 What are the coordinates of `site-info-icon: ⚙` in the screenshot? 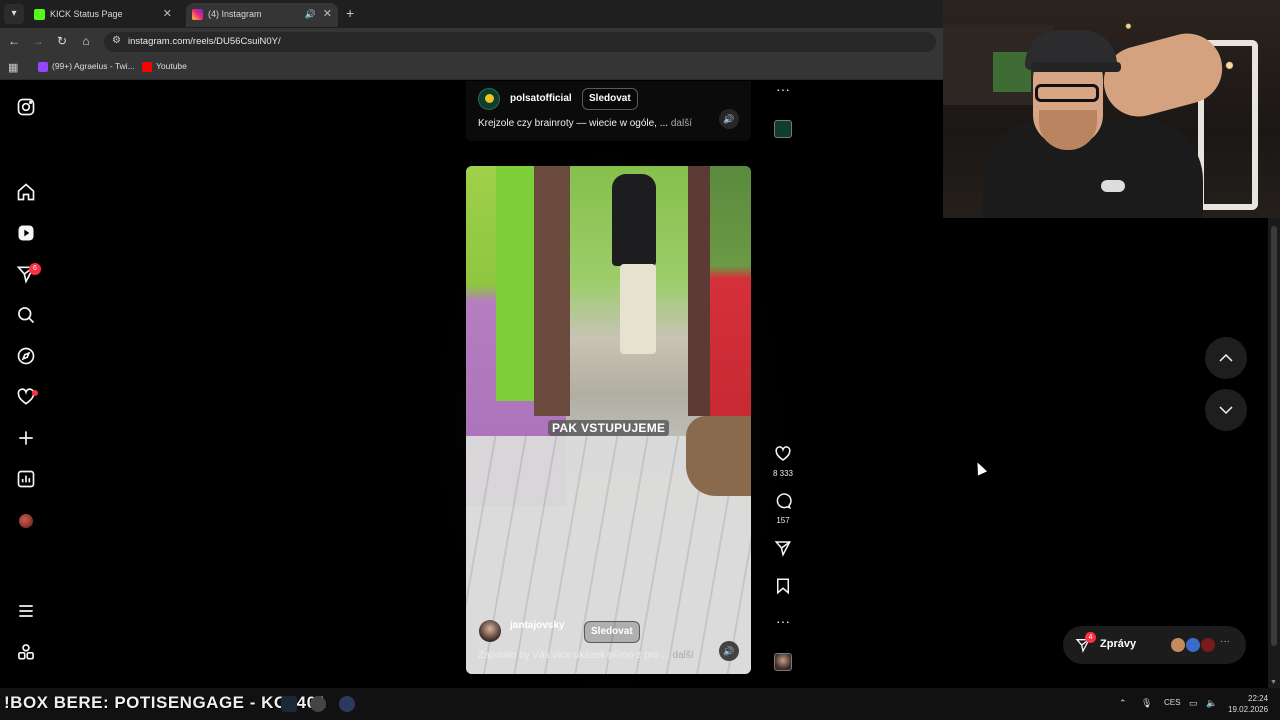 It's located at (116, 40).